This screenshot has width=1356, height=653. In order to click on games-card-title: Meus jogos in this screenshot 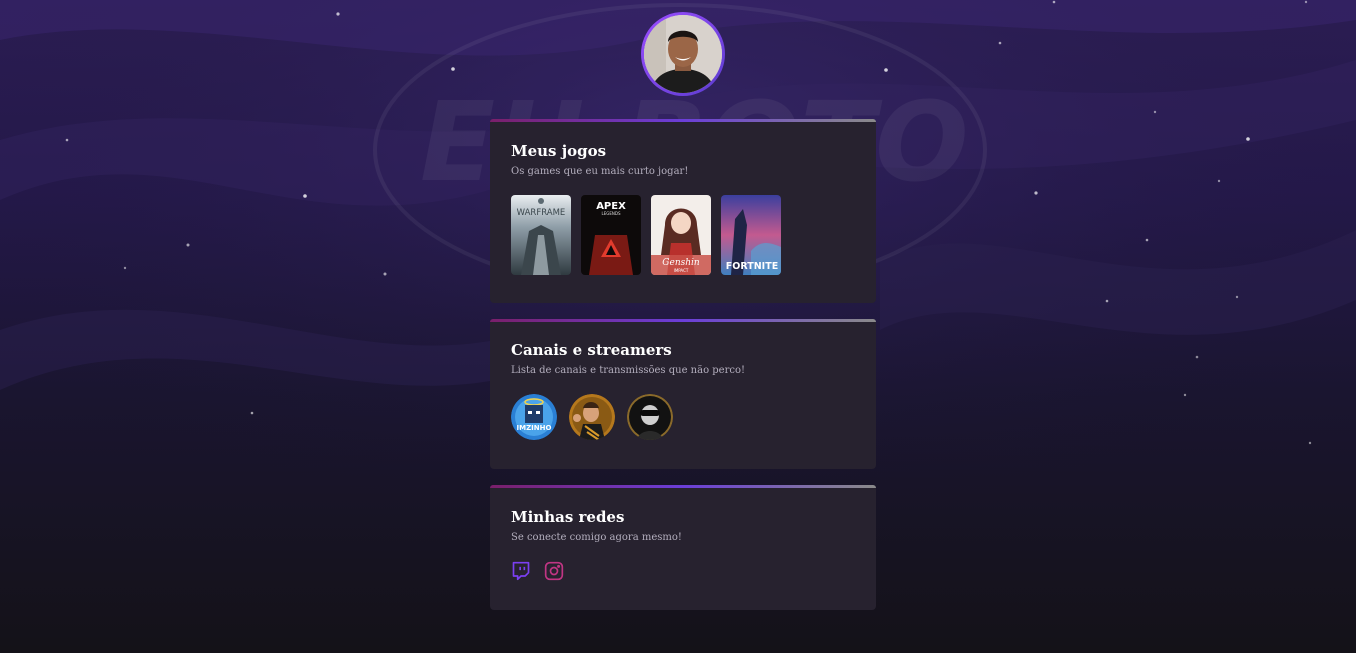, I will do `click(559, 151)`.